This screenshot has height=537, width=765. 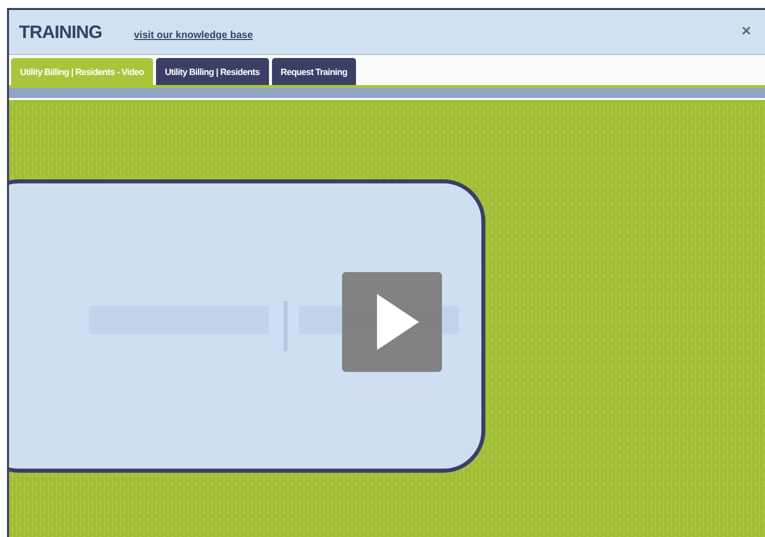 What do you see at coordinates (314, 71) in the screenshot?
I see `tab: Request Training` at bounding box center [314, 71].